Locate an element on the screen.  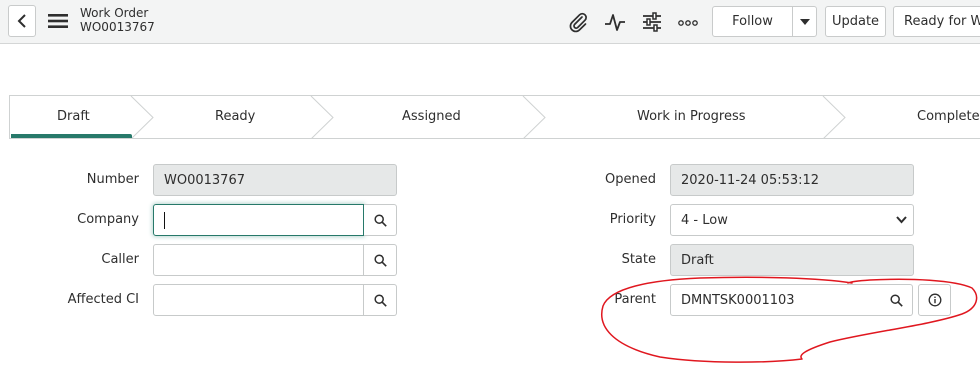
company-input is located at coordinates (258, 220).